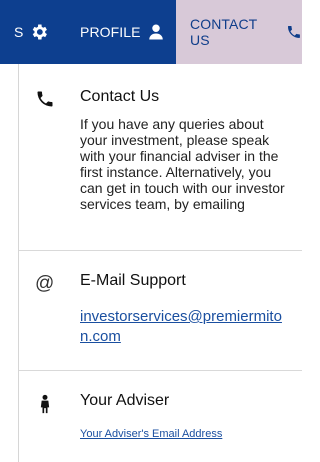  What do you see at coordinates (40, 32) in the screenshot?
I see `gear-icon` at bounding box center [40, 32].